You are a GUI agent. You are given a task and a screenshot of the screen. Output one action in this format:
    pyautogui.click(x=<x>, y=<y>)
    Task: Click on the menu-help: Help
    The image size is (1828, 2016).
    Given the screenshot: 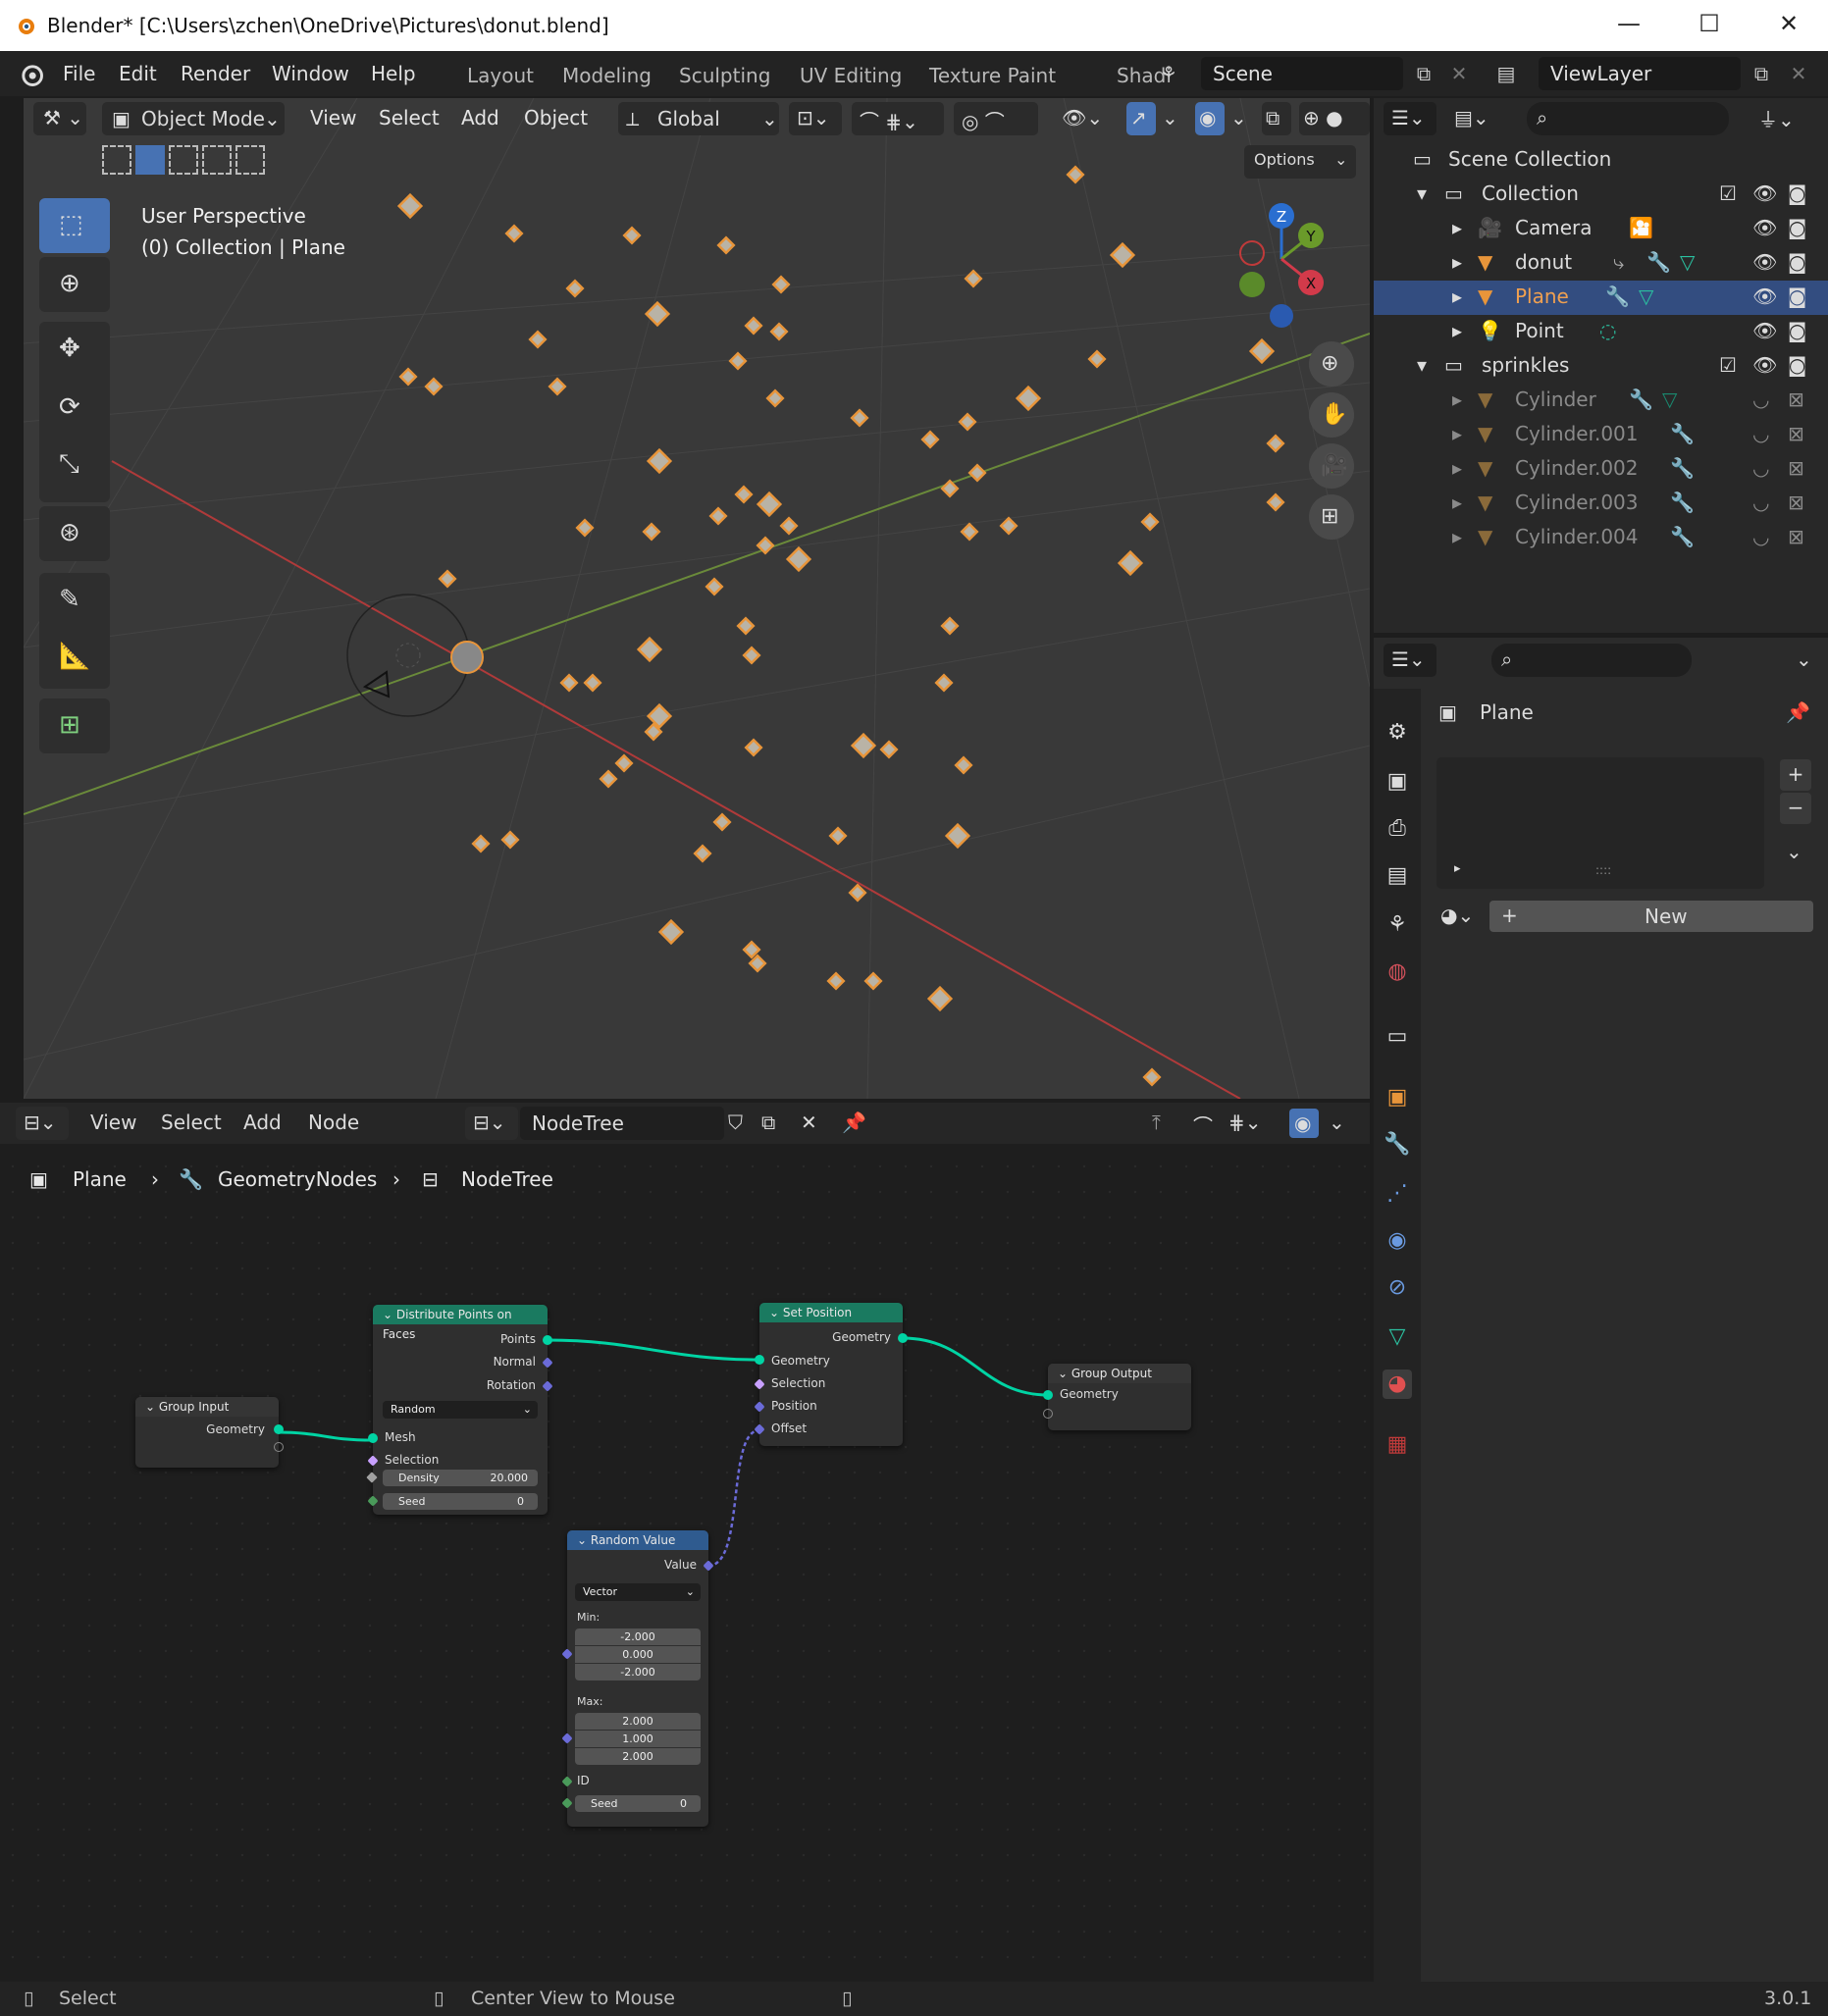 What is the action you would take?
    pyautogui.click(x=393, y=73)
    